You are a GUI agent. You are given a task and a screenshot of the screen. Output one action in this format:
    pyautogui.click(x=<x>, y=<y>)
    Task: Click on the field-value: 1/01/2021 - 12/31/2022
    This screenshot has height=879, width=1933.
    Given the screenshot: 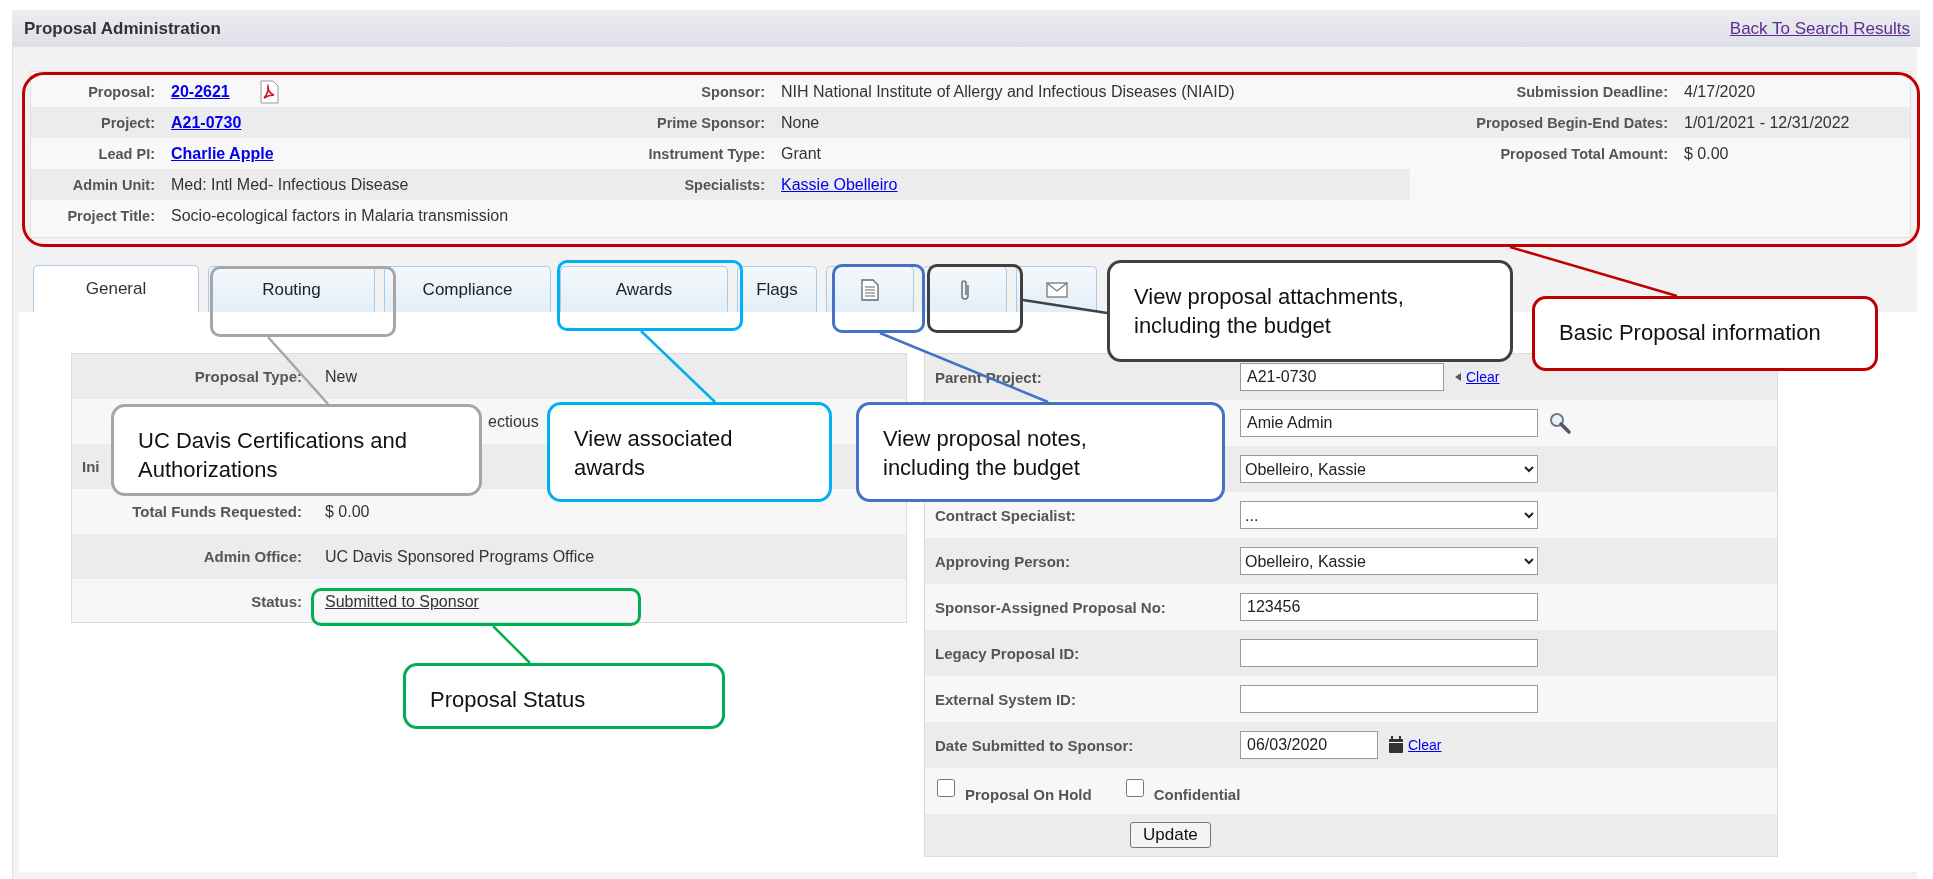 What is the action you would take?
    pyautogui.click(x=1767, y=122)
    